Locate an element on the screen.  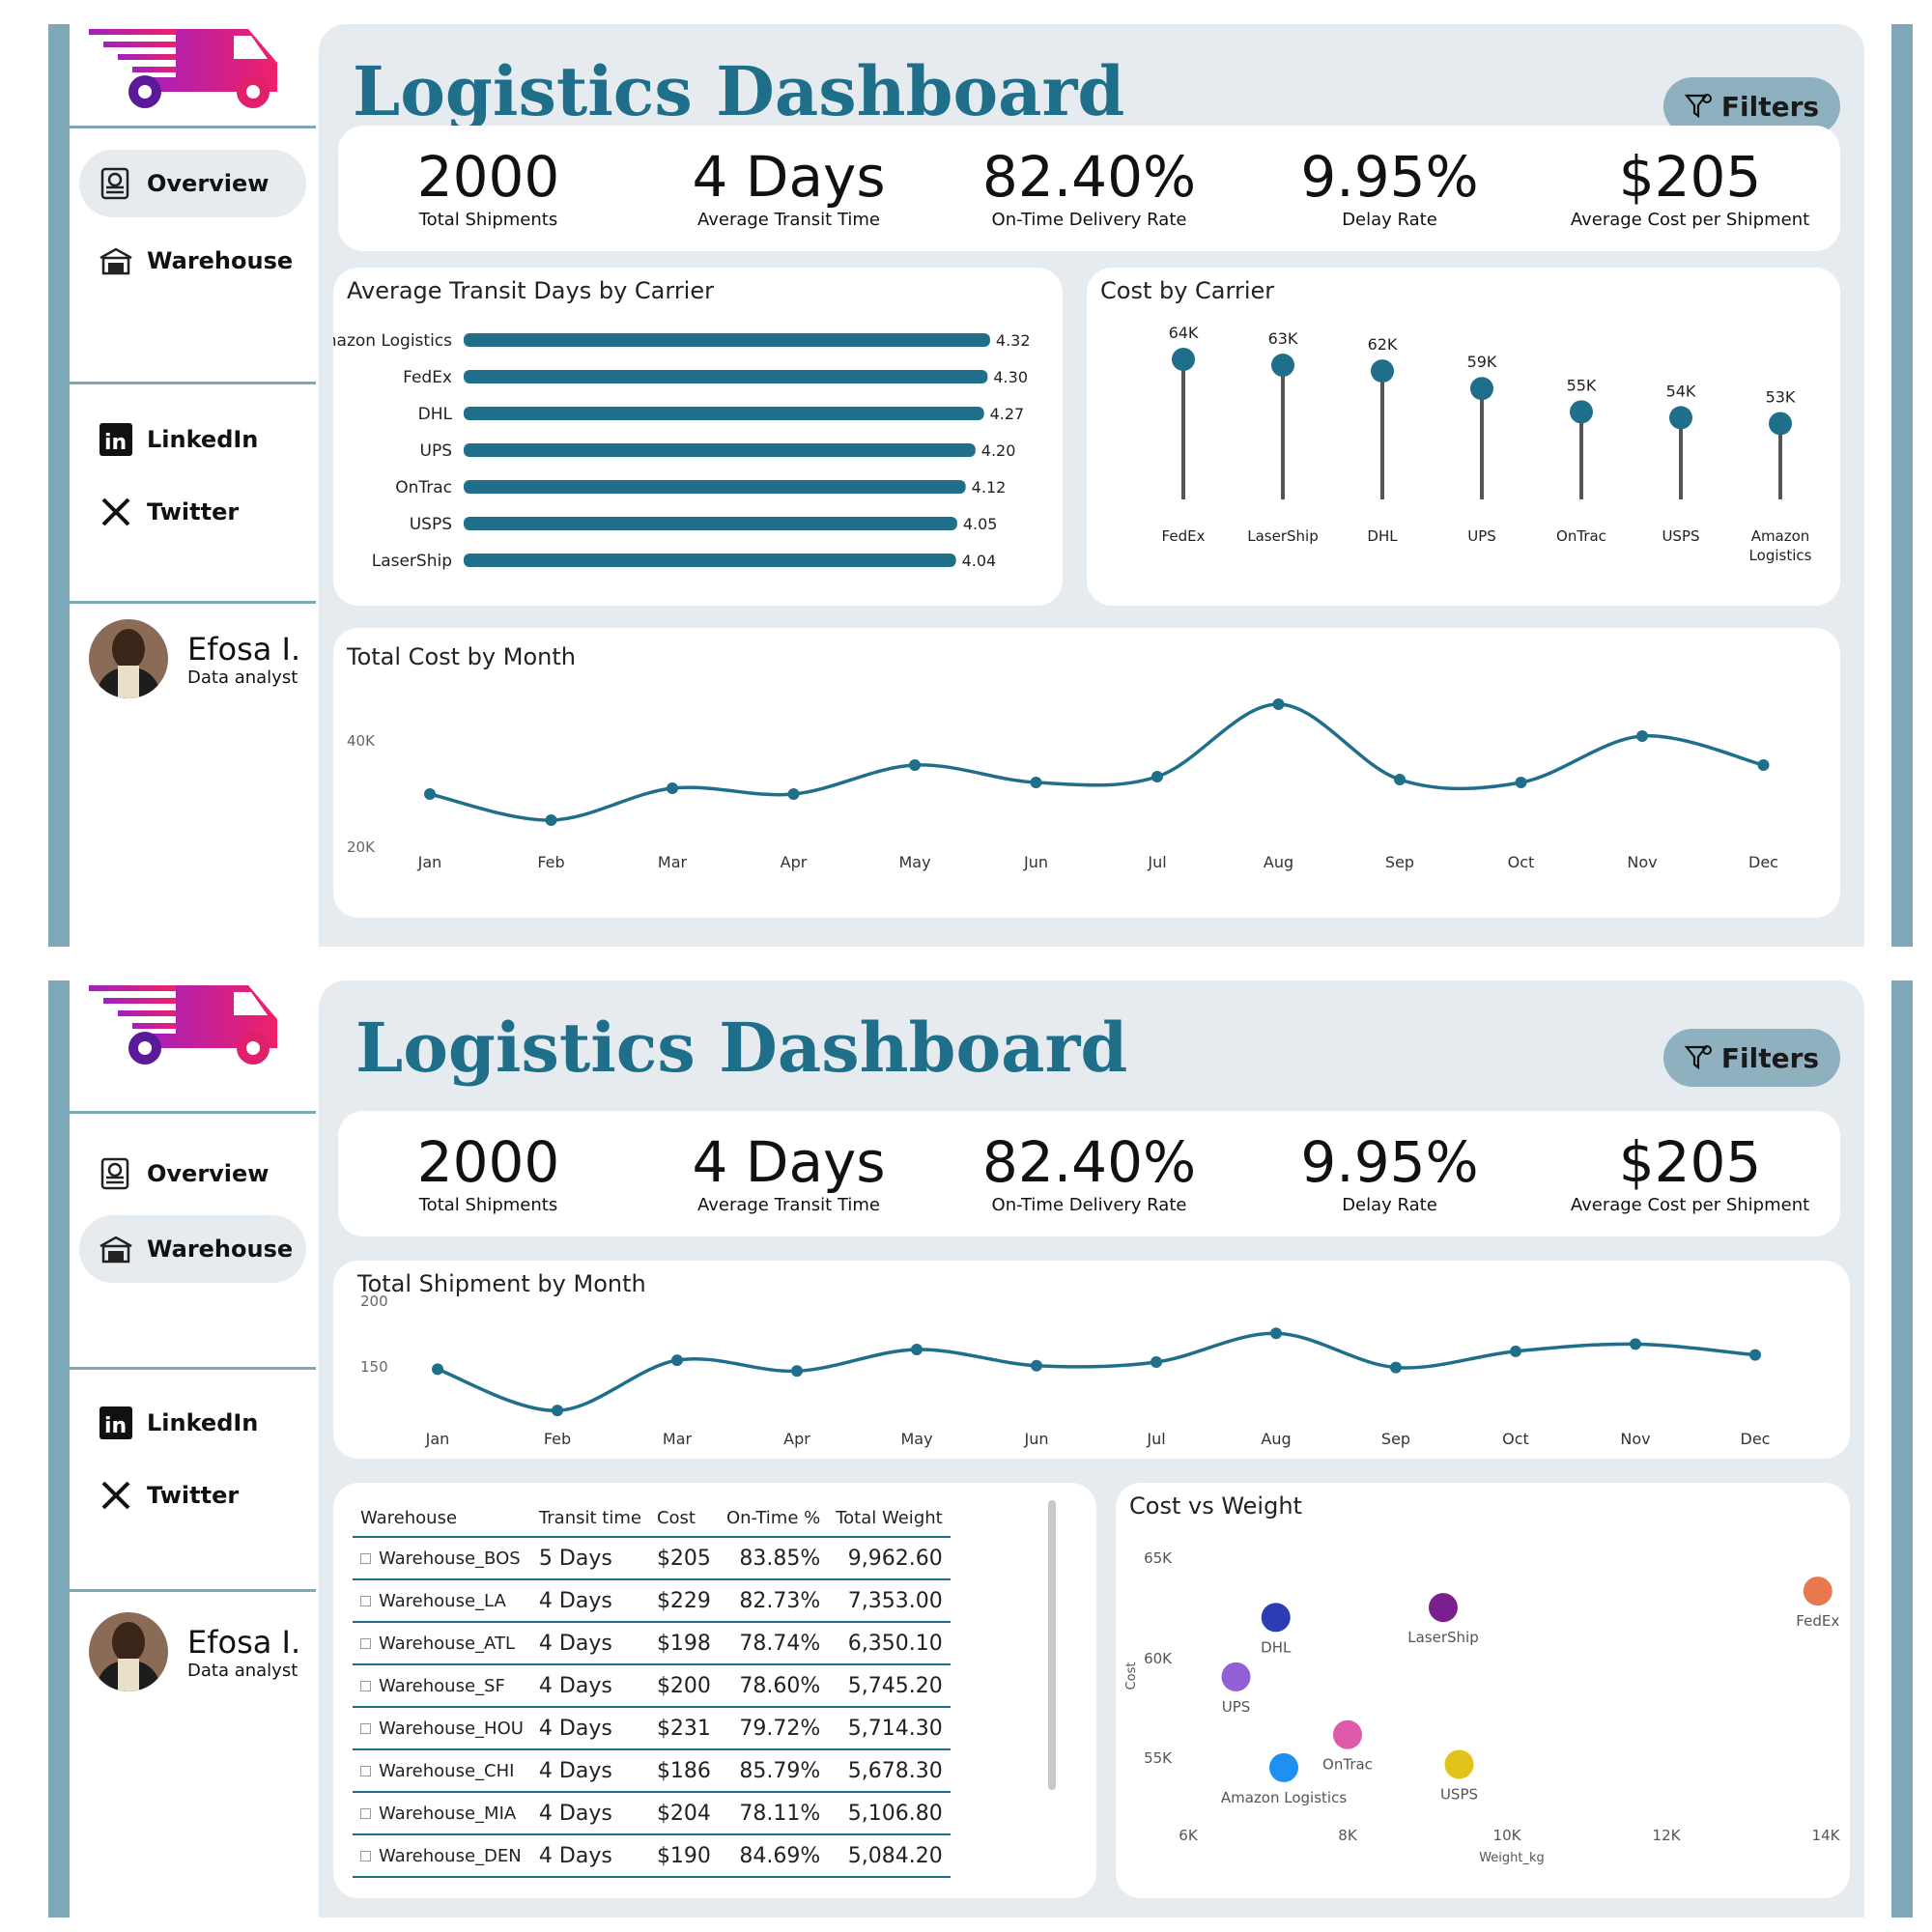
table-cell: 5,678.30 is located at coordinates (889, 1771).